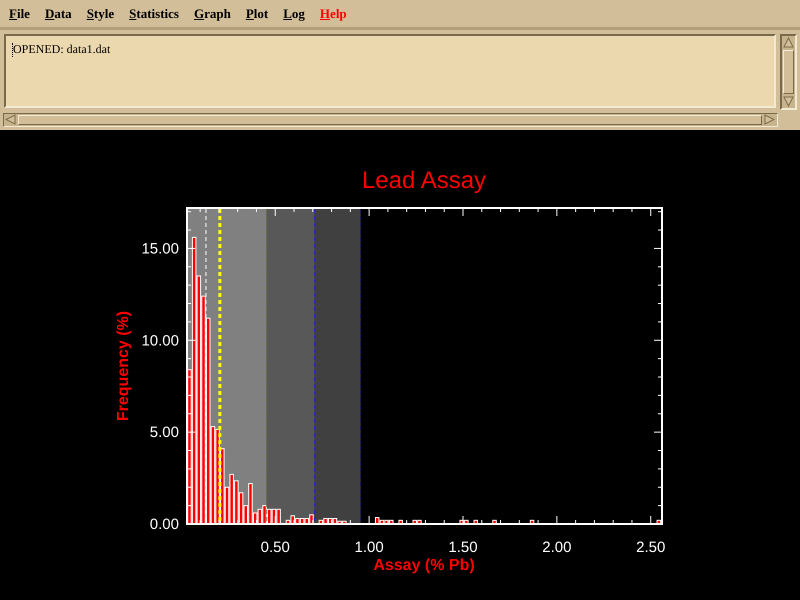 The height and width of the screenshot is (600, 800). What do you see at coordinates (160, 341) in the screenshot?
I see `tick-label: 10.00` at bounding box center [160, 341].